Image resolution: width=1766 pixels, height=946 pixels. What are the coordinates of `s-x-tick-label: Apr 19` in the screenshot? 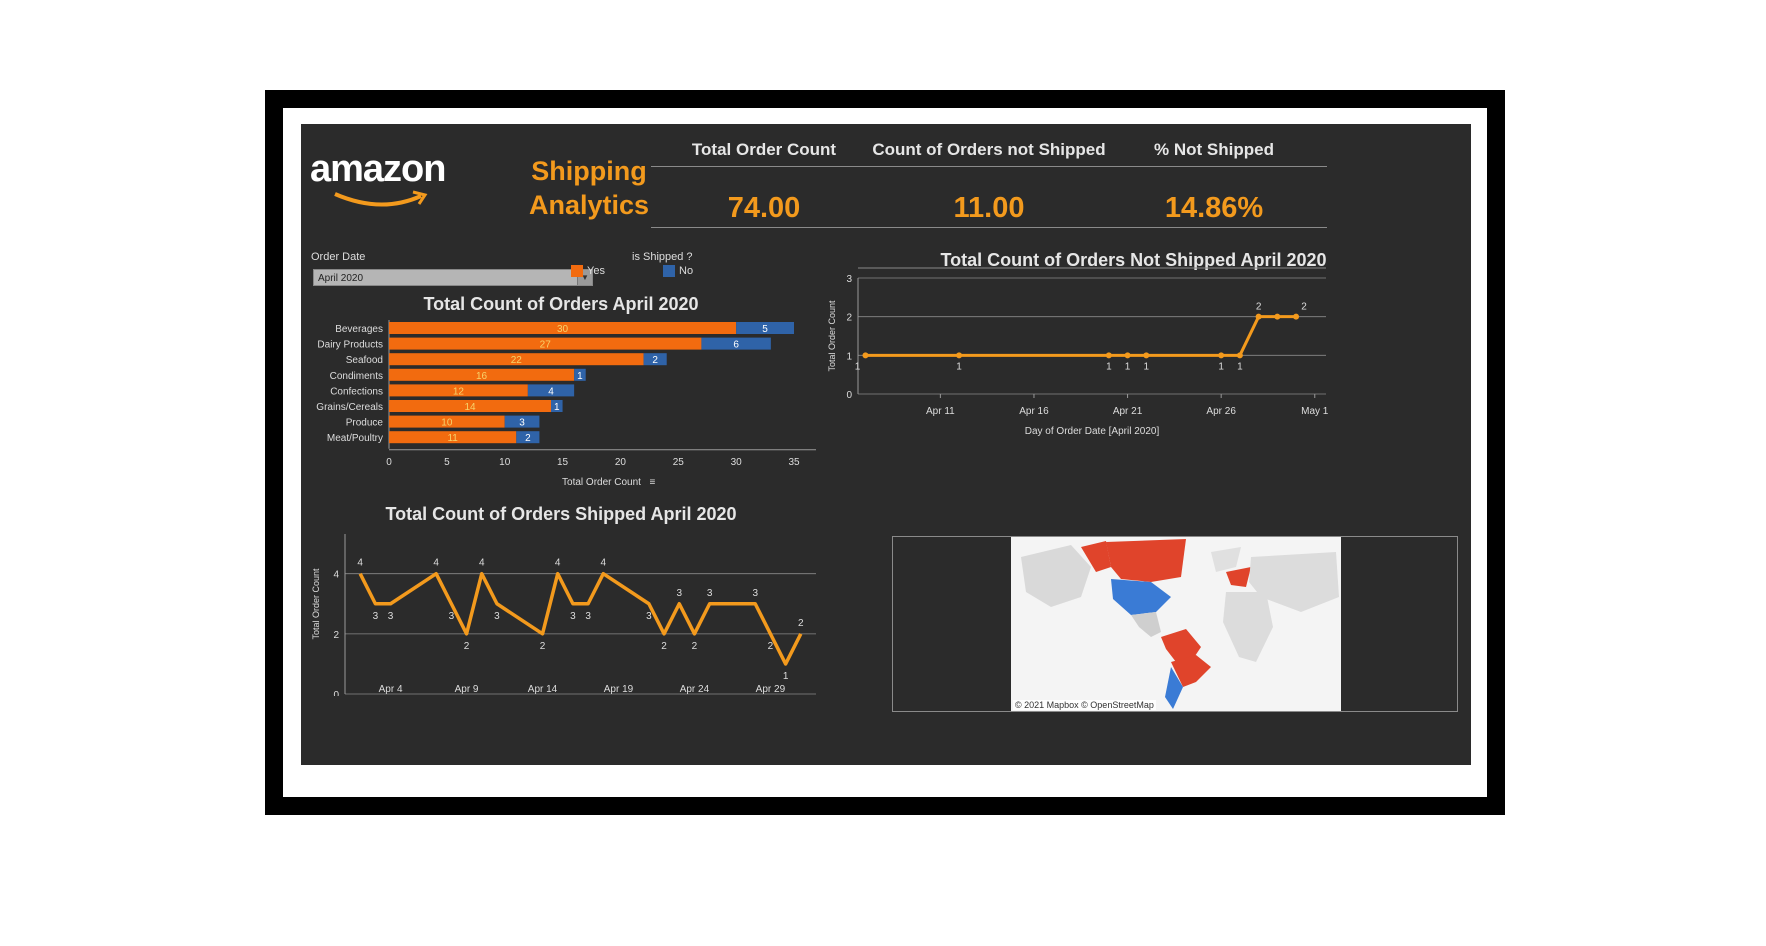 It's located at (619, 689).